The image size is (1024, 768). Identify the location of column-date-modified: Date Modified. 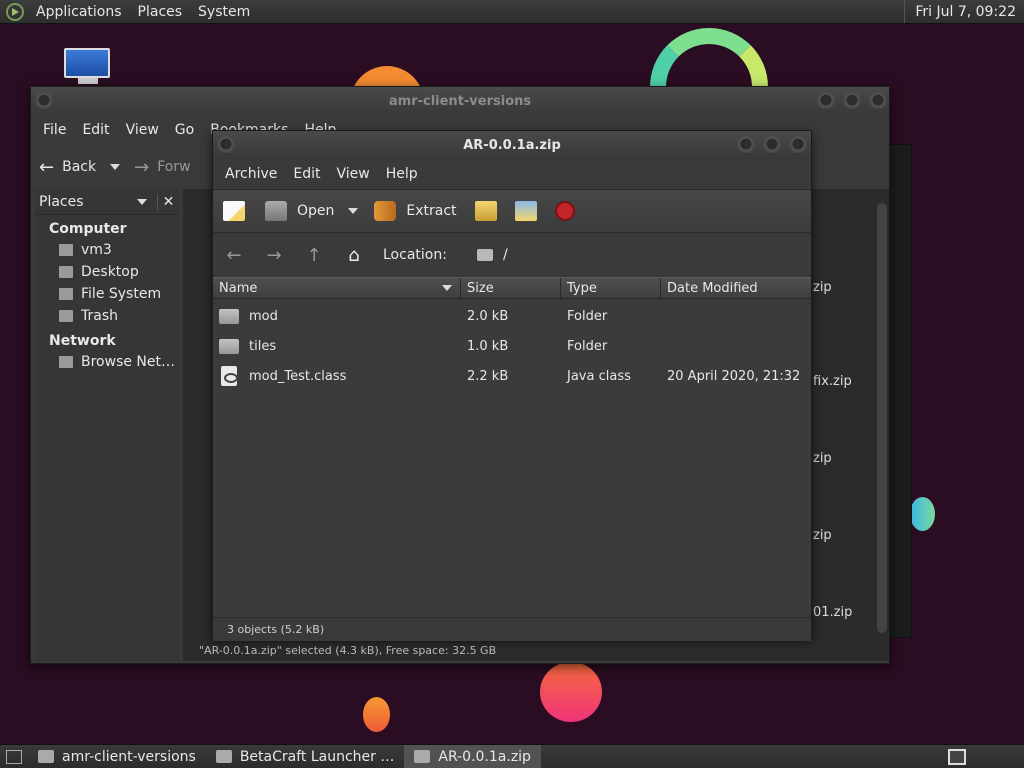
(736, 288).